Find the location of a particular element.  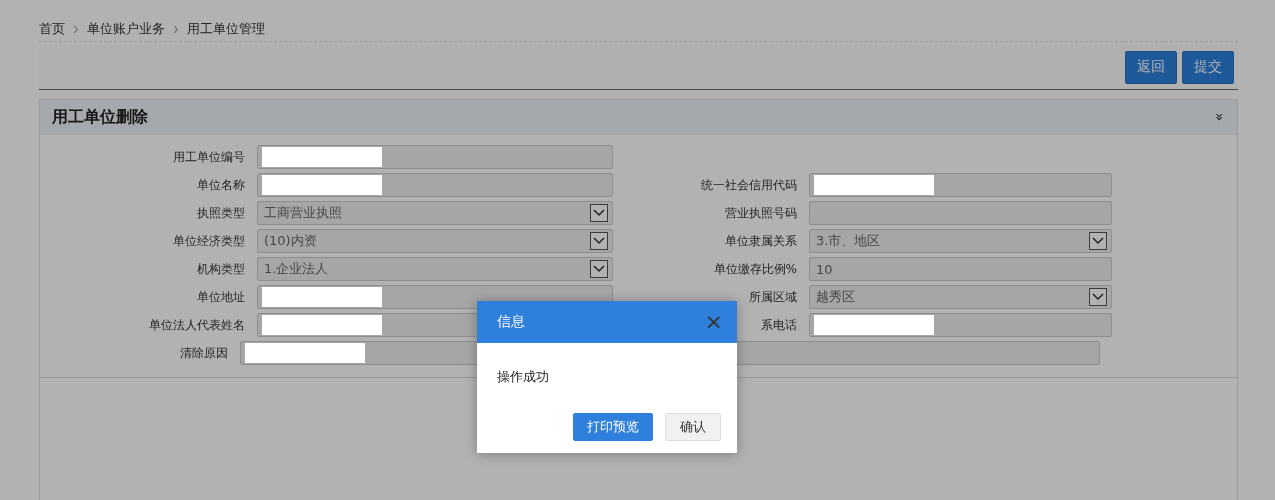

select-field: 3.市、地区 is located at coordinates (960, 241).